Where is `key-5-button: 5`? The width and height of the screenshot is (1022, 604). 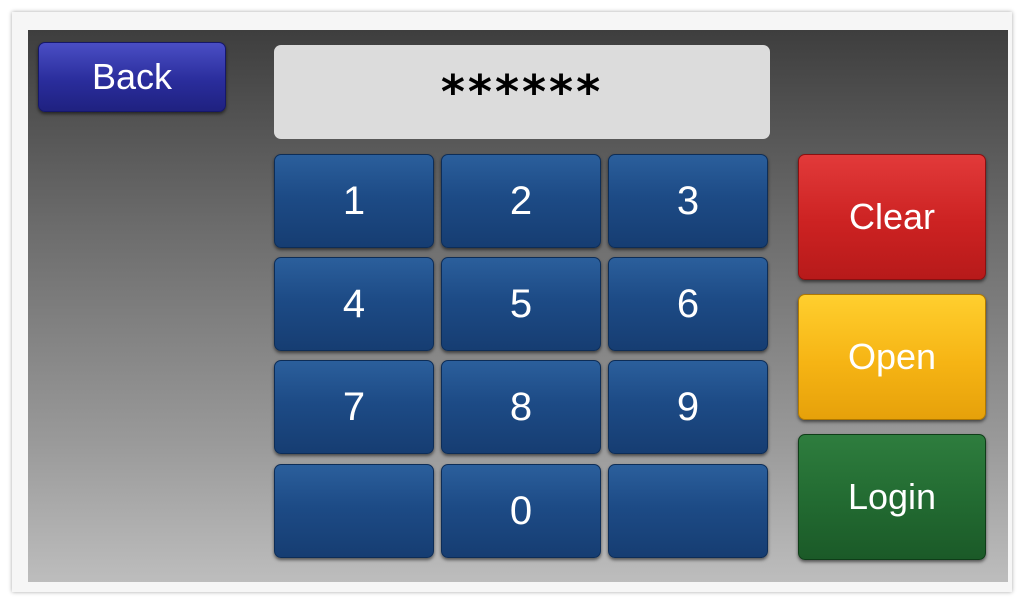 key-5-button: 5 is located at coordinates (521, 304).